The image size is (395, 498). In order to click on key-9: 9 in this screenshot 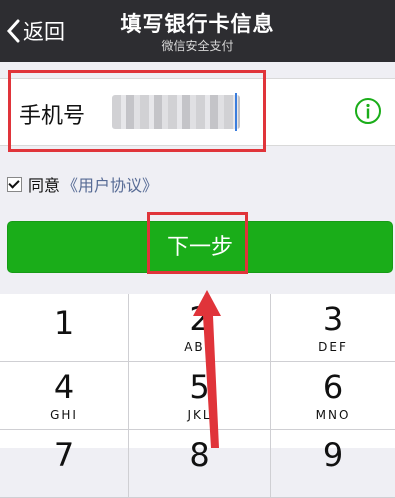, I will do `click(333, 464)`.